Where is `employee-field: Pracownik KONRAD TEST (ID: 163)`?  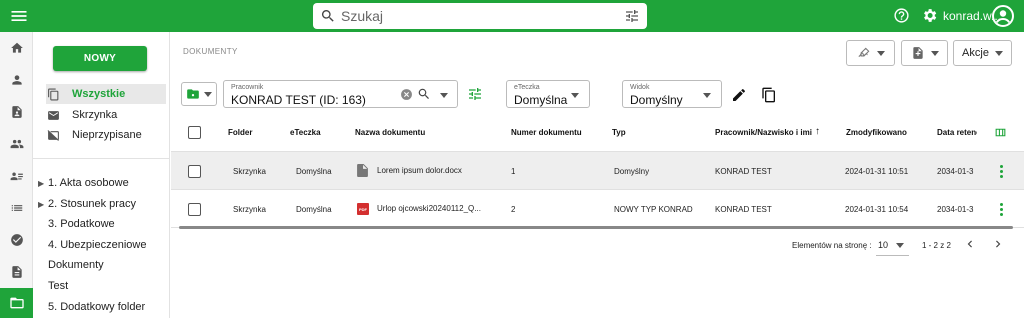 employee-field: Pracownik KONRAD TEST (ID: 163) is located at coordinates (340, 94).